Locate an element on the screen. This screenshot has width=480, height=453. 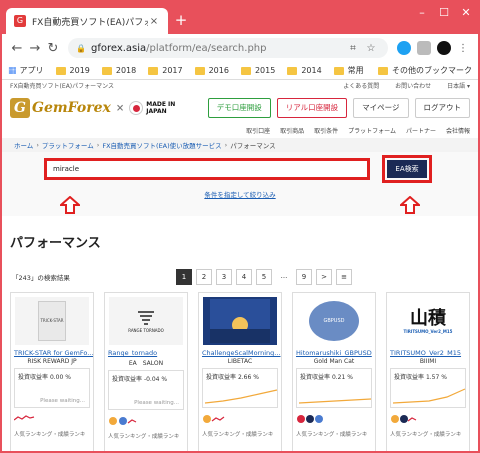
demo-account-button: デモ口座開設 is located at coordinates (239, 108).